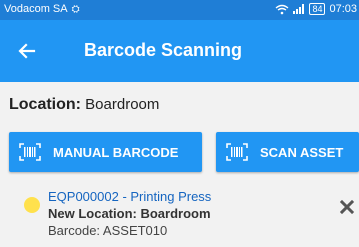 Image resolution: width=359 pixels, height=247 pixels. I want to click on location-value: Boardroom, so click(122, 104).